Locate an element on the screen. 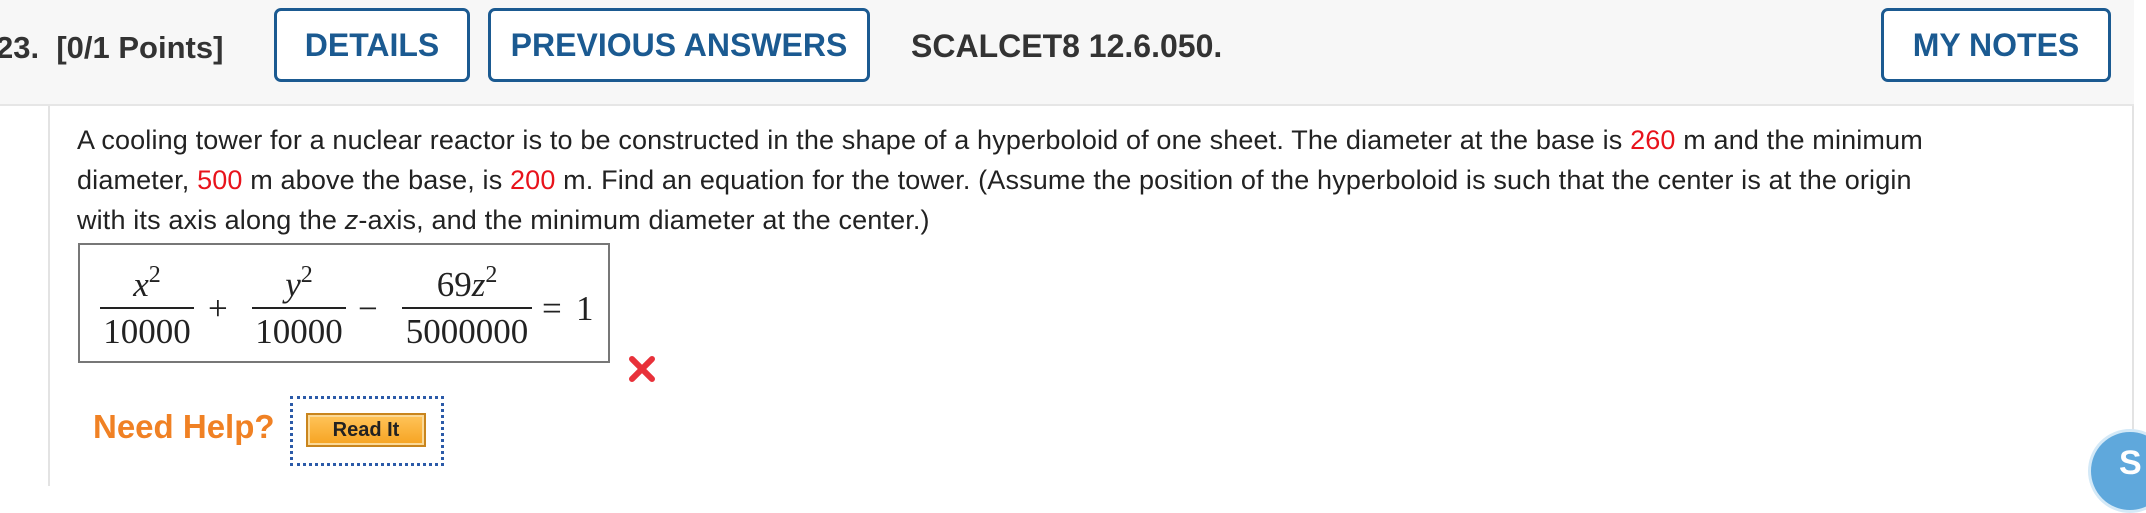 The height and width of the screenshot is (513, 2146). fraction-y-term: y2 10000 is located at coordinates (299, 308).